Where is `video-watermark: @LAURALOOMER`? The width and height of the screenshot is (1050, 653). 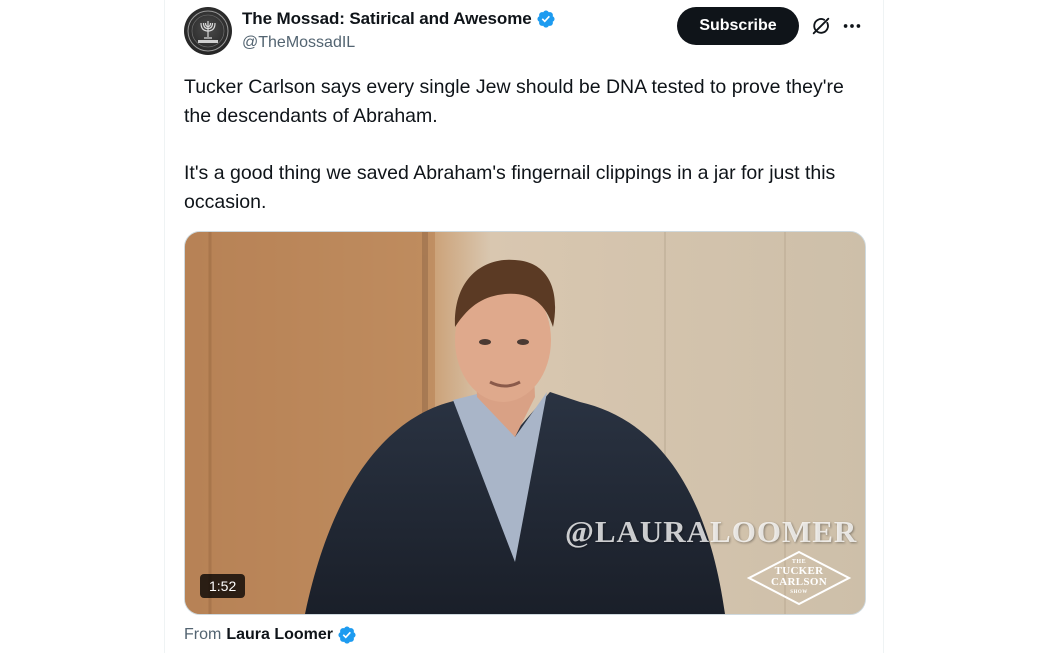 video-watermark: @LAURALOOMER is located at coordinates (711, 531).